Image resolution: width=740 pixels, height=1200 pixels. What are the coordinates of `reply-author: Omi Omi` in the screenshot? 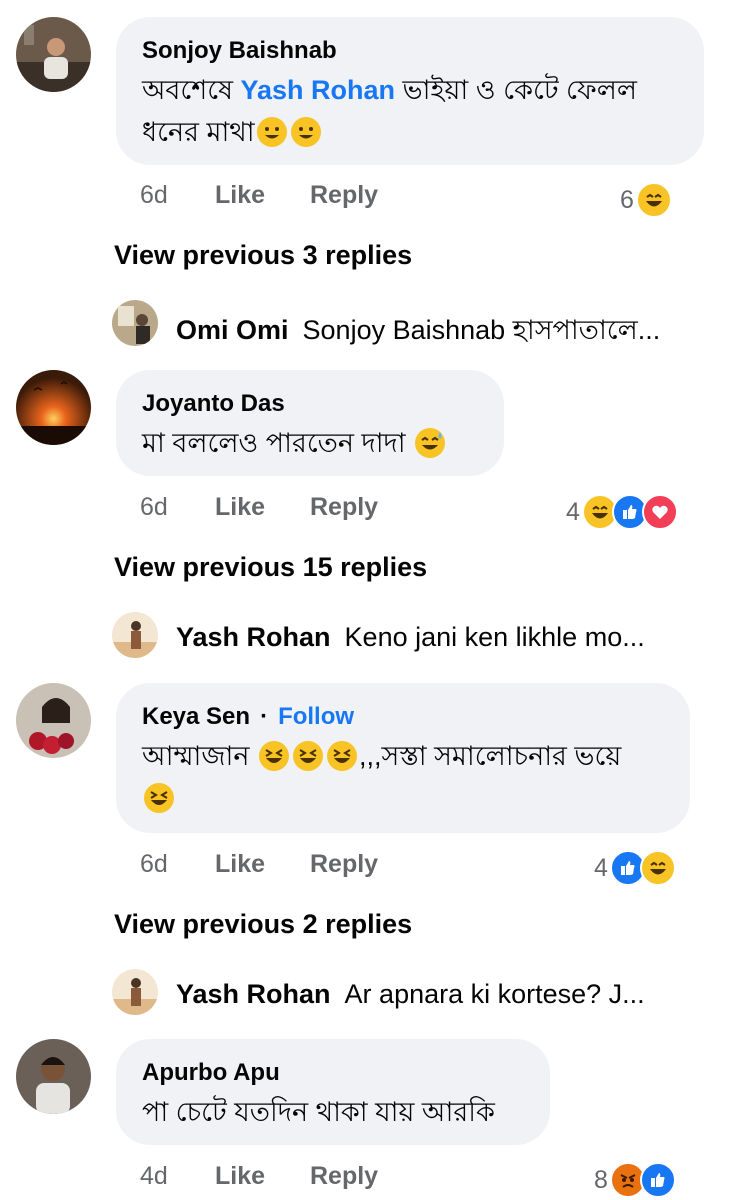 It's located at (232, 330).